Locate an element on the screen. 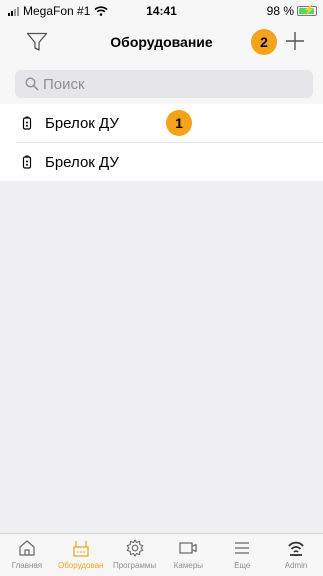 The height and width of the screenshot is (576, 323). list-item: Брелок ДУ is located at coordinates (161, 162).